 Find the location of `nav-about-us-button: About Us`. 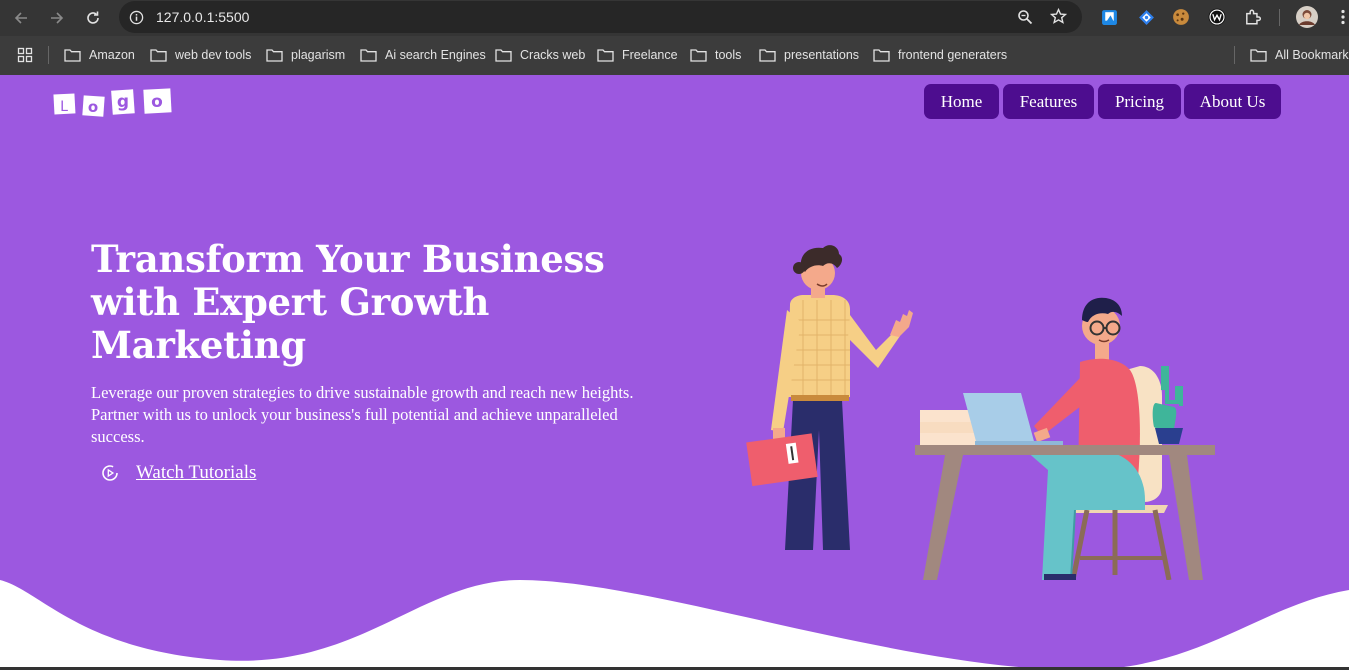

nav-about-us-button: About Us is located at coordinates (1232, 101).